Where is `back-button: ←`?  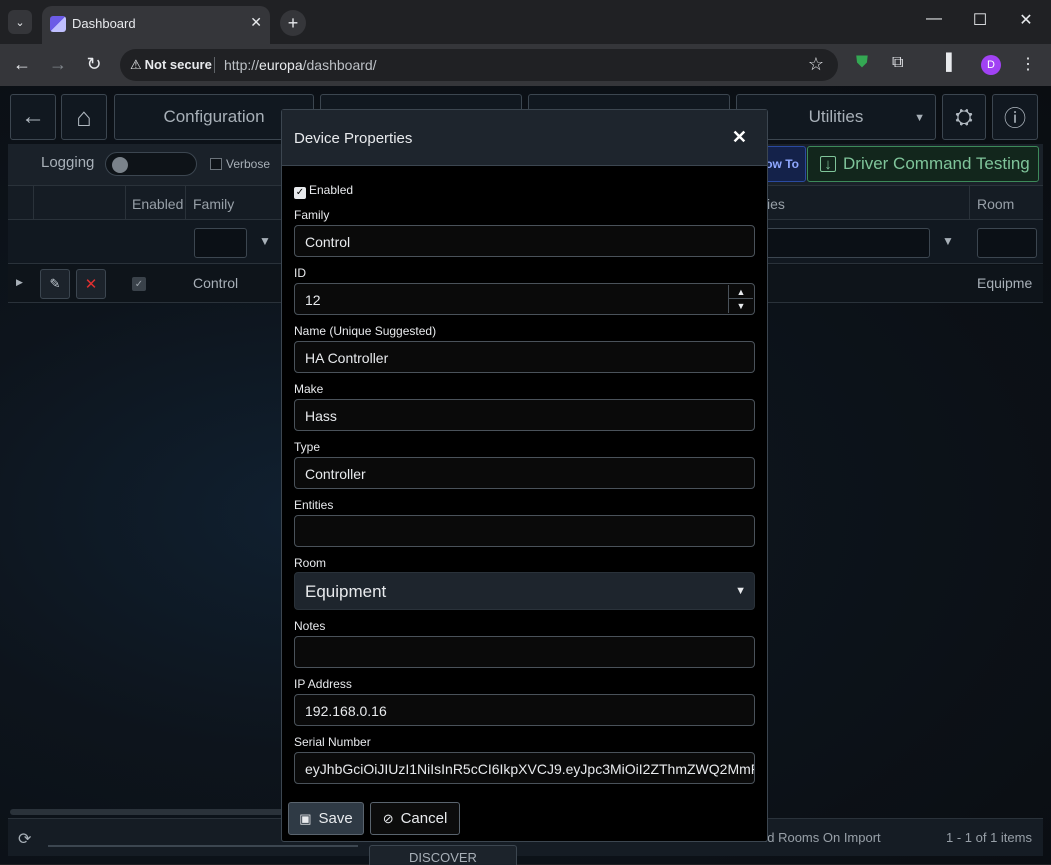
back-button: ← is located at coordinates (33, 117).